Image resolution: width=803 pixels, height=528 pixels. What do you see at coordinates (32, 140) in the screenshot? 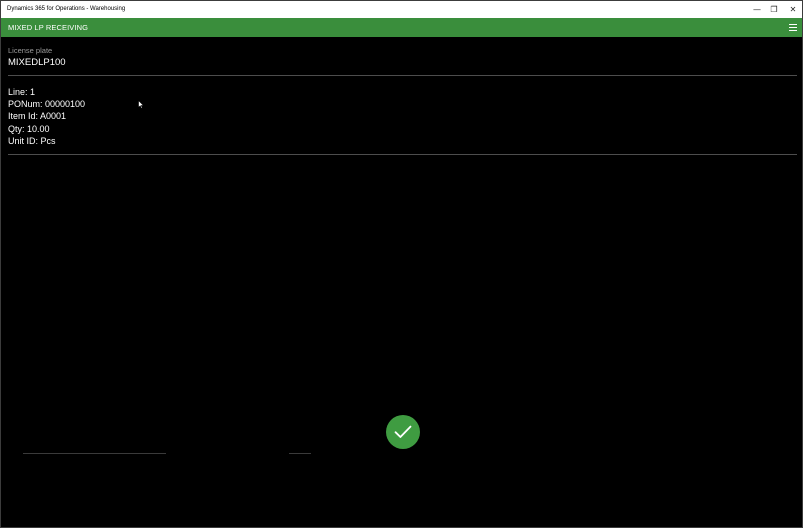
I see `unit-id: Unit ID: Pcs` at bounding box center [32, 140].